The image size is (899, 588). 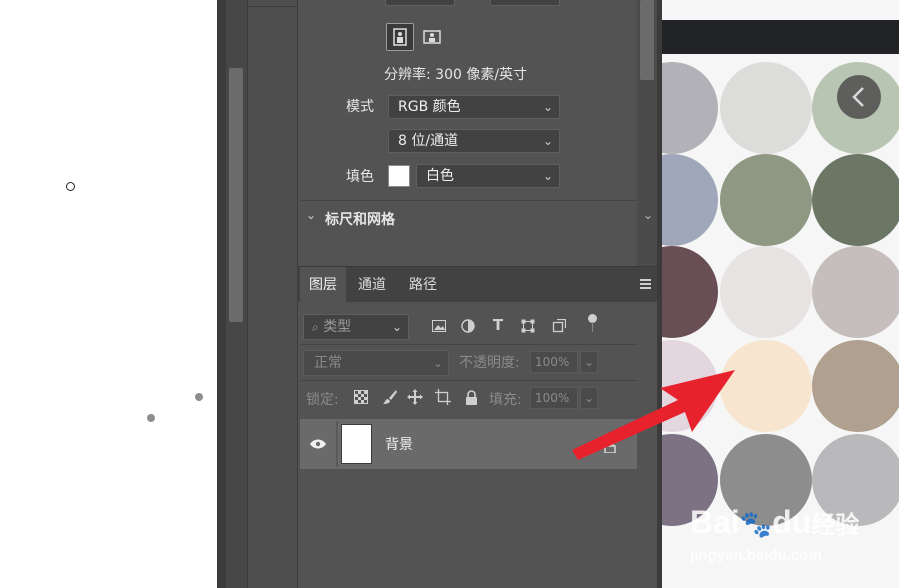 I want to click on move-icon, so click(x=415, y=397).